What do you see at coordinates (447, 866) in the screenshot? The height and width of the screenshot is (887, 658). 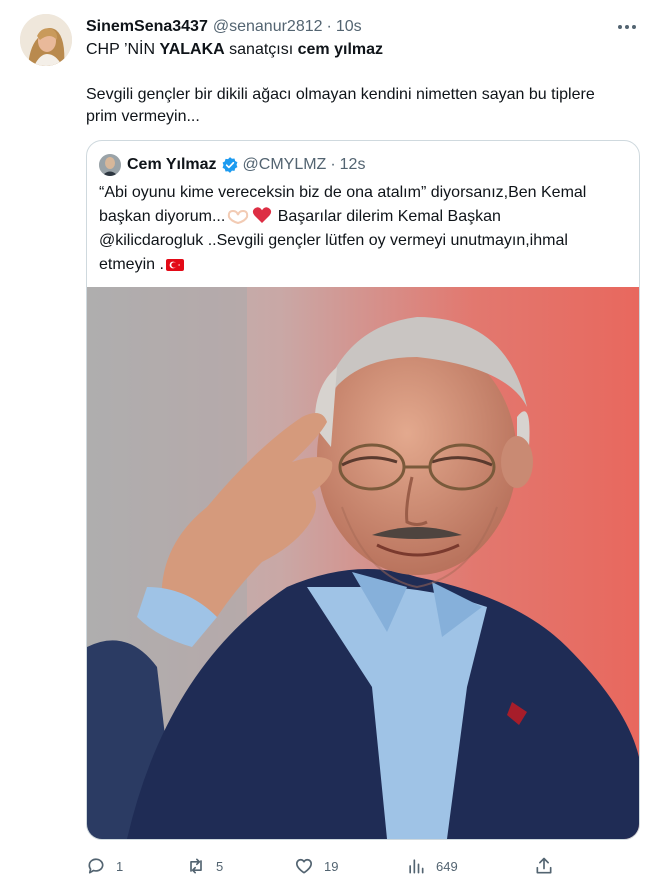 I see `views-count: 649` at bounding box center [447, 866].